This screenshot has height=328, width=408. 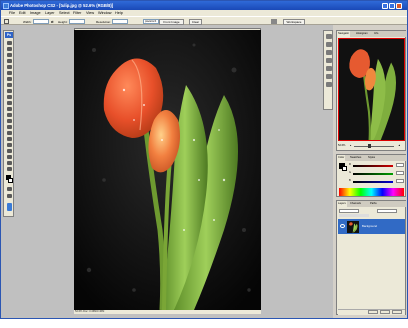 I want to click on pen-tool-icon, so click(x=9, y=139).